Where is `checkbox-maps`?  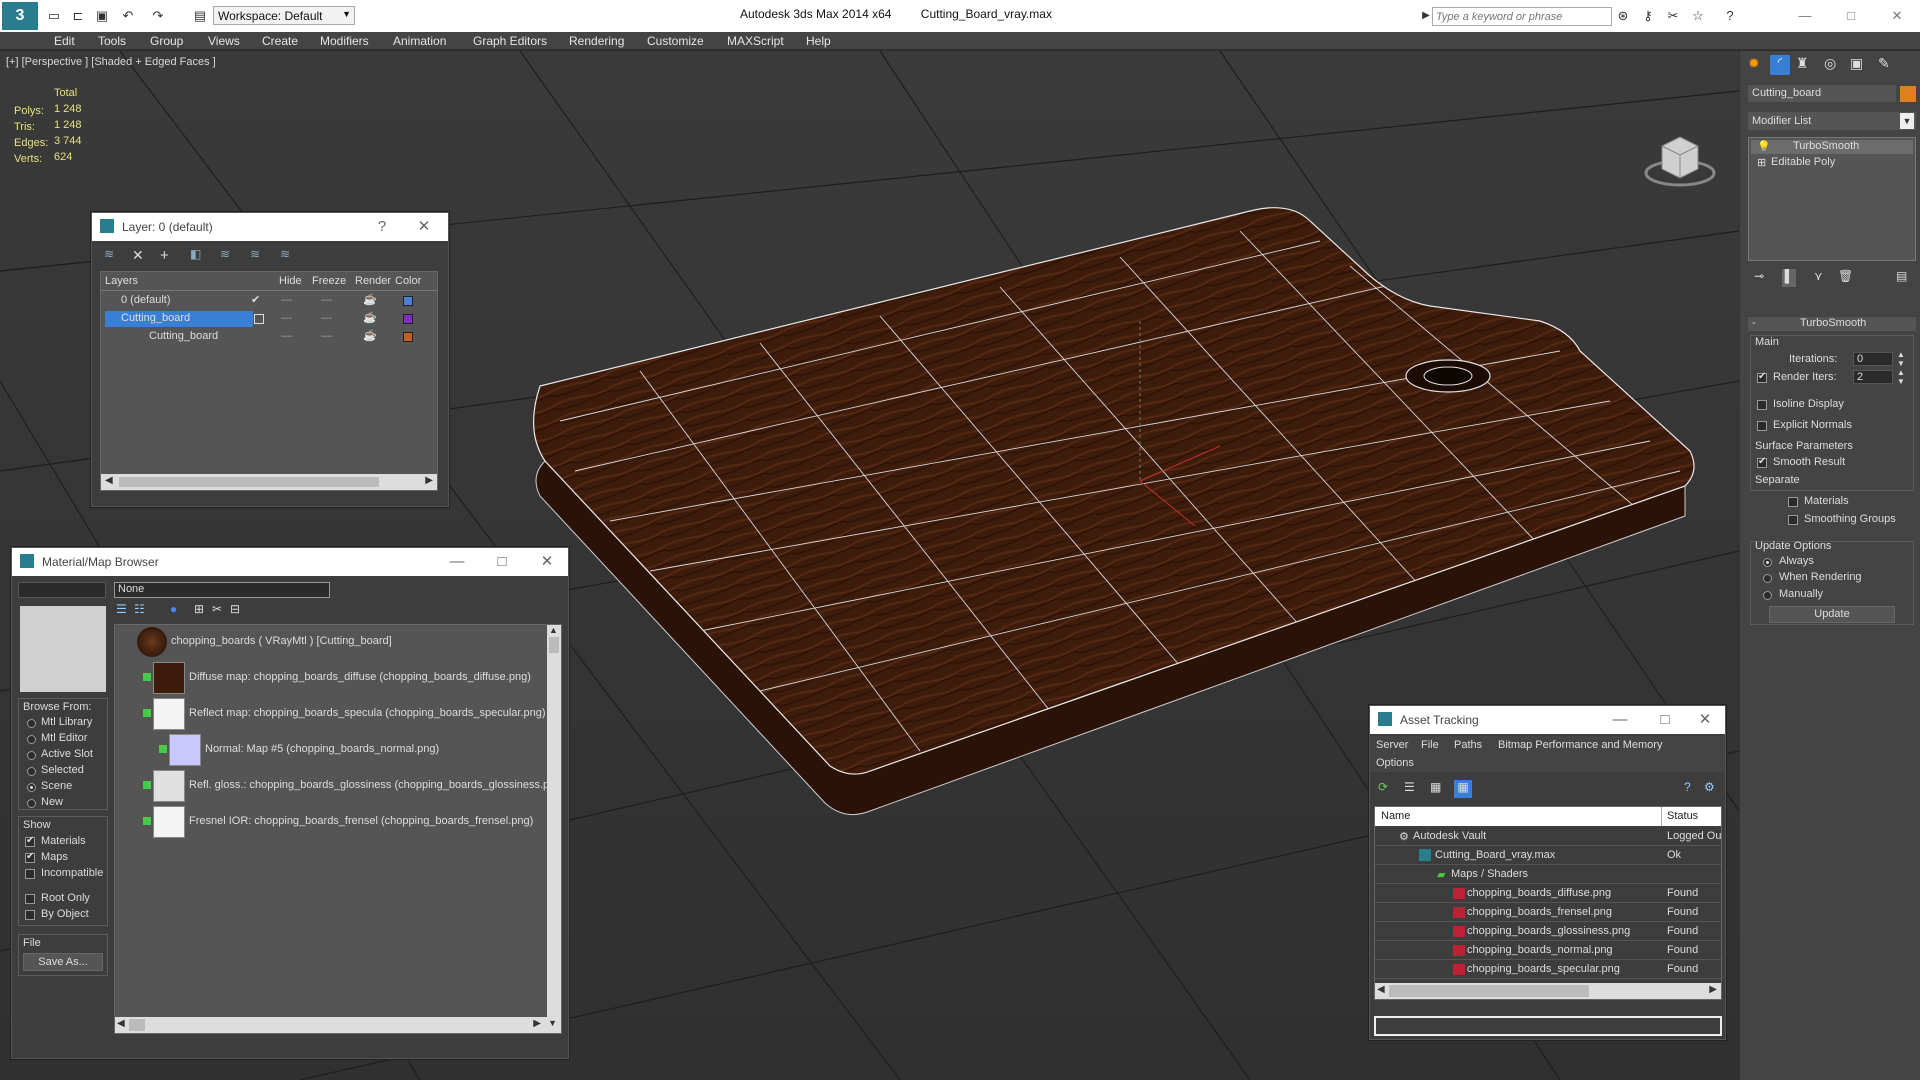
checkbox-maps is located at coordinates (30, 857).